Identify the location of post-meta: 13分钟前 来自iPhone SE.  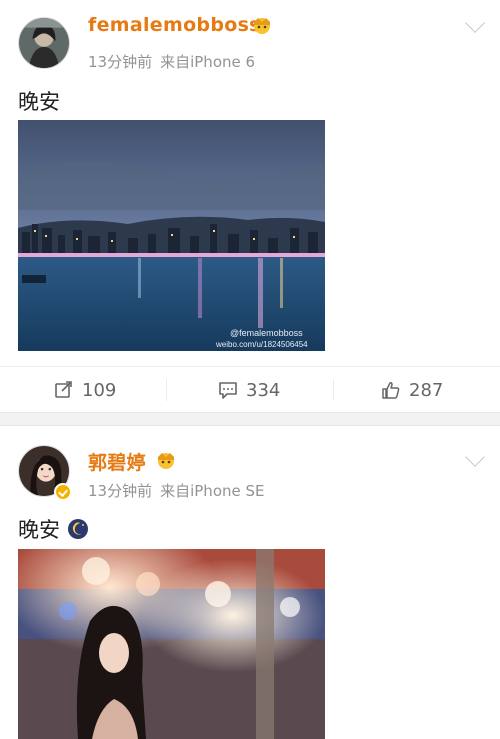
(176, 490).